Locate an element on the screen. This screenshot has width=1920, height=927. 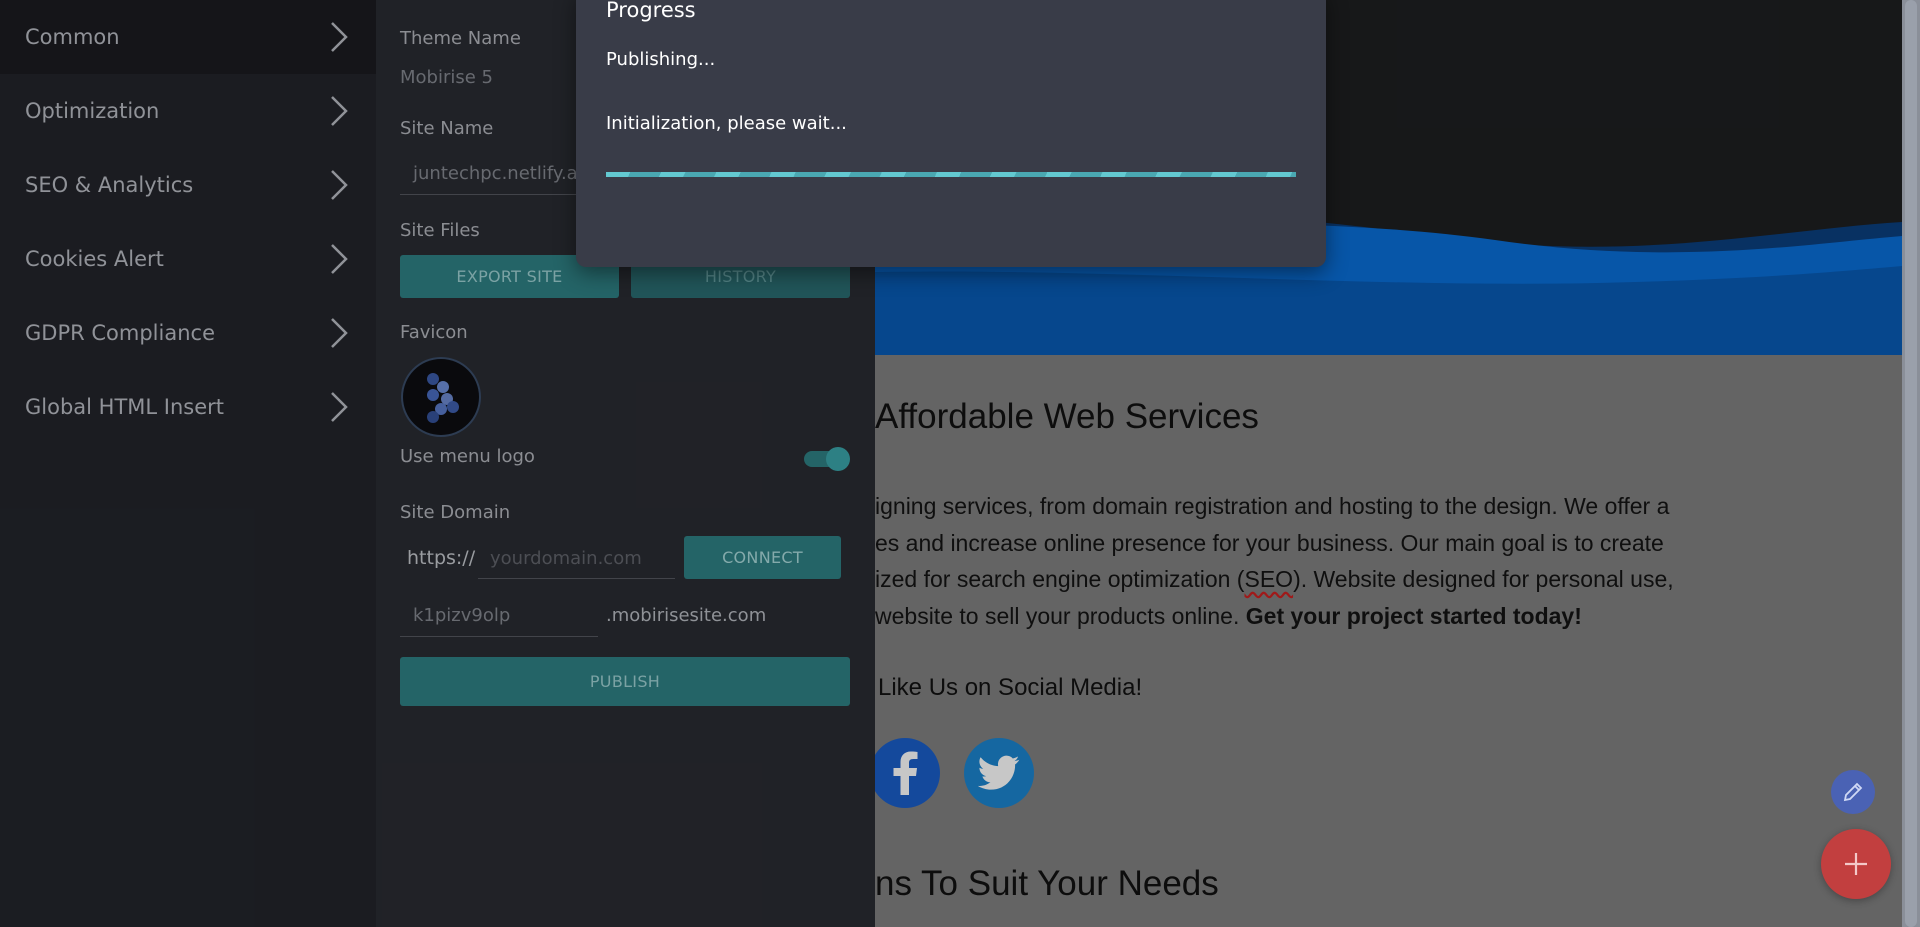
favicon-image is located at coordinates (441, 397).